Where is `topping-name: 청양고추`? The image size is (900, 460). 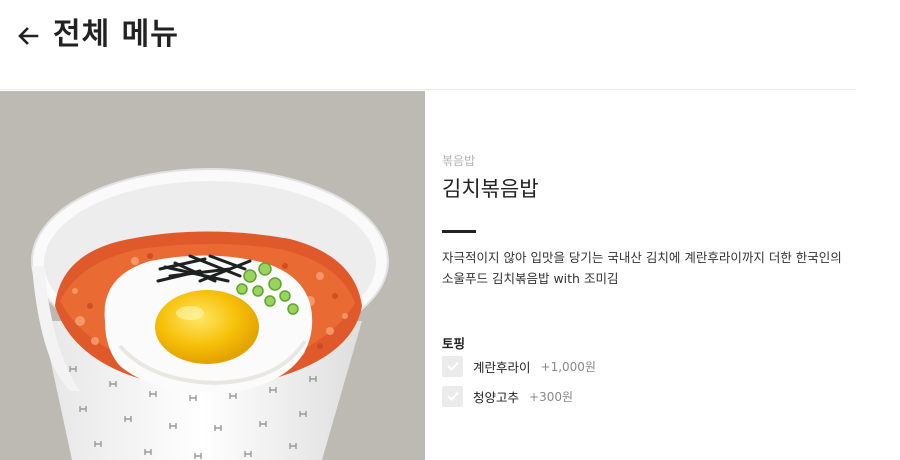 topping-name: 청양고추 is located at coordinates (496, 397).